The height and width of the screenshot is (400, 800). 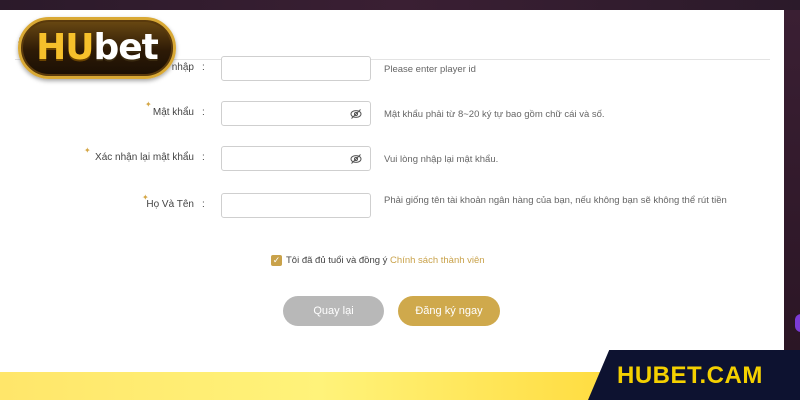 I want to click on full-name-input, so click(x=296, y=205).